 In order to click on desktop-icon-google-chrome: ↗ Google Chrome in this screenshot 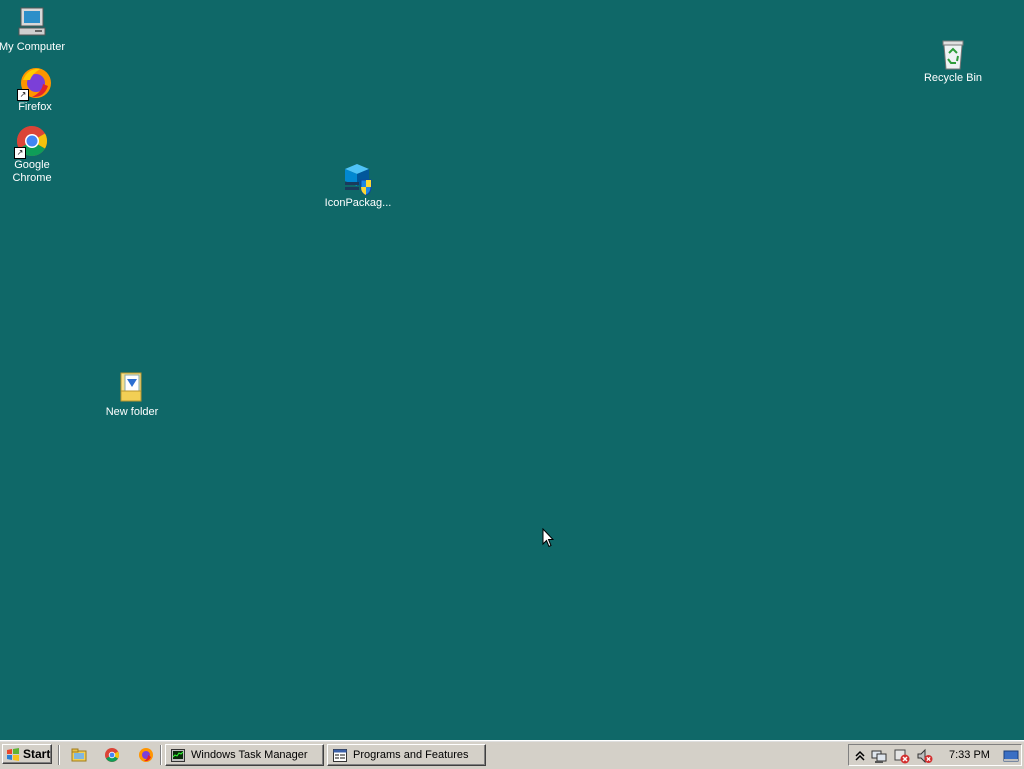, I will do `click(35, 154)`.